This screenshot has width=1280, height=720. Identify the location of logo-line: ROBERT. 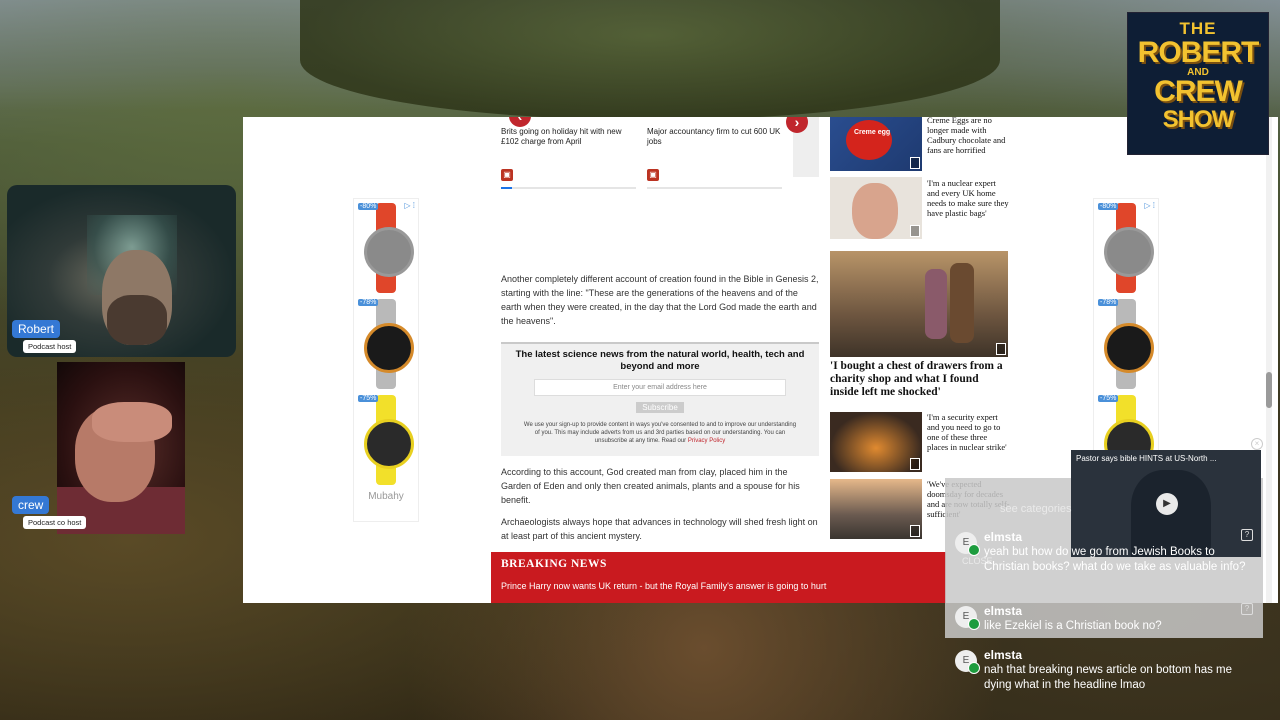
(1198, 52).